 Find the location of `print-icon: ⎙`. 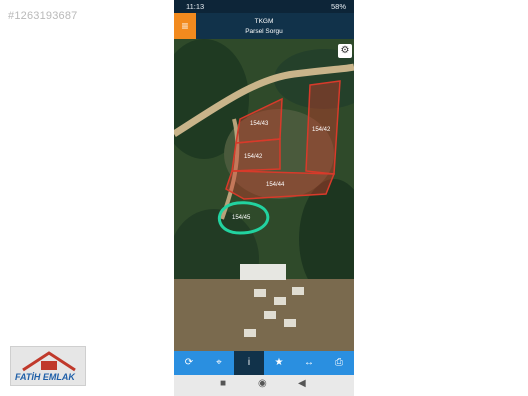

print-icon: ⎙ is located at coordinates (339, 362).